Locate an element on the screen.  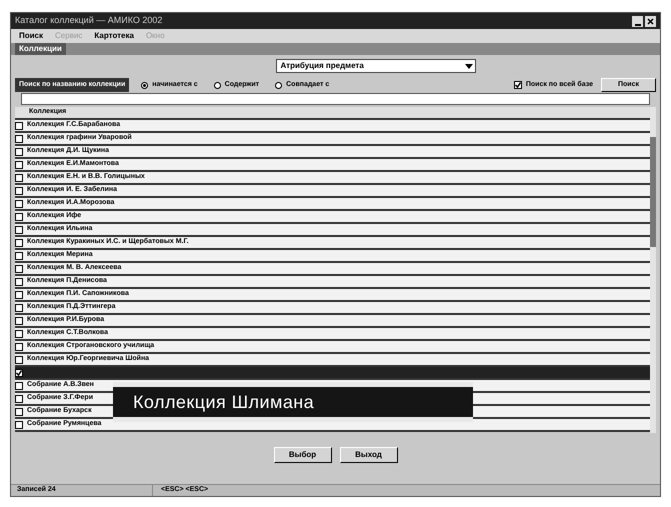
window-title: Каталог коллекций — АМИКО 2002 is located at coordinates (88, 21).